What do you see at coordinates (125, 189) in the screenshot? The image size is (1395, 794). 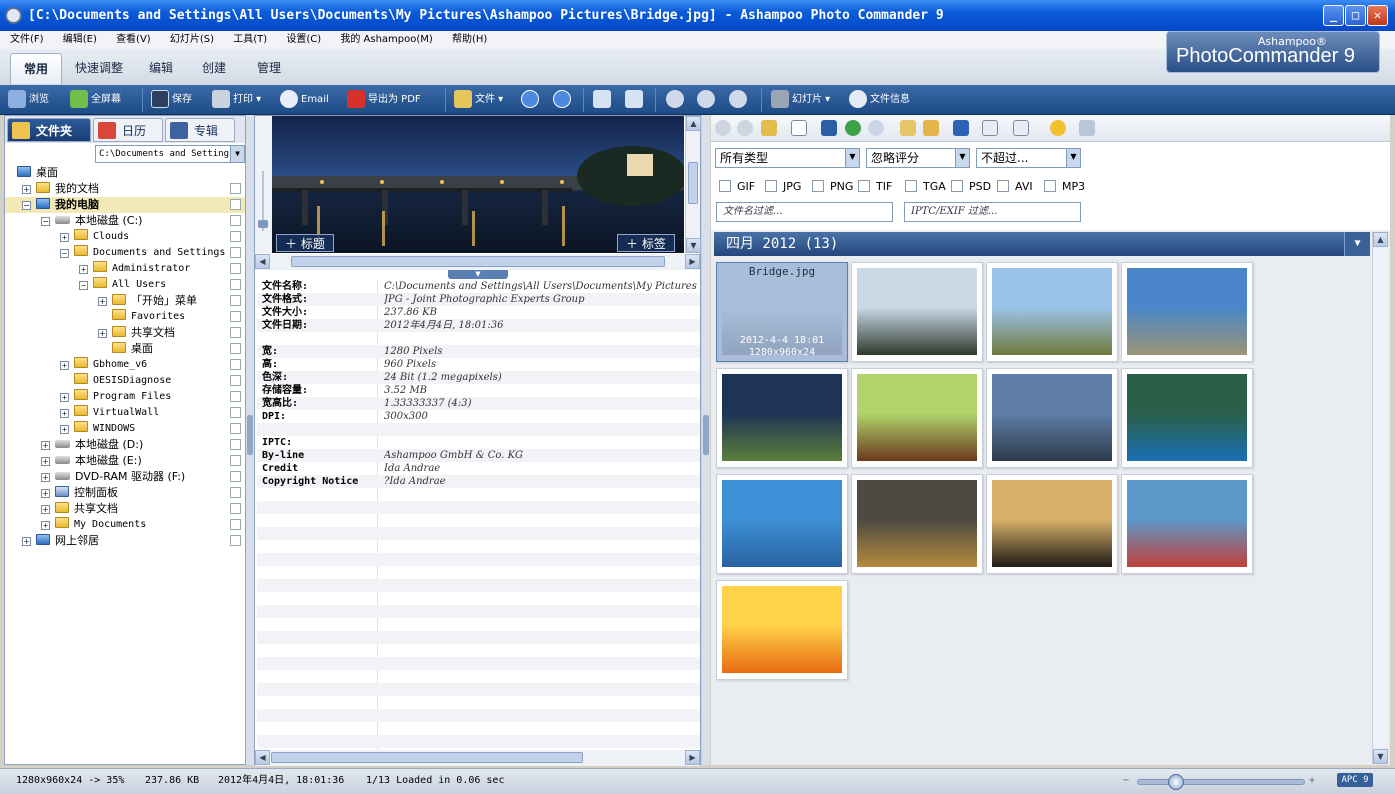 I see `tree-item: + 我的文档` at bounding box center [125, 189].